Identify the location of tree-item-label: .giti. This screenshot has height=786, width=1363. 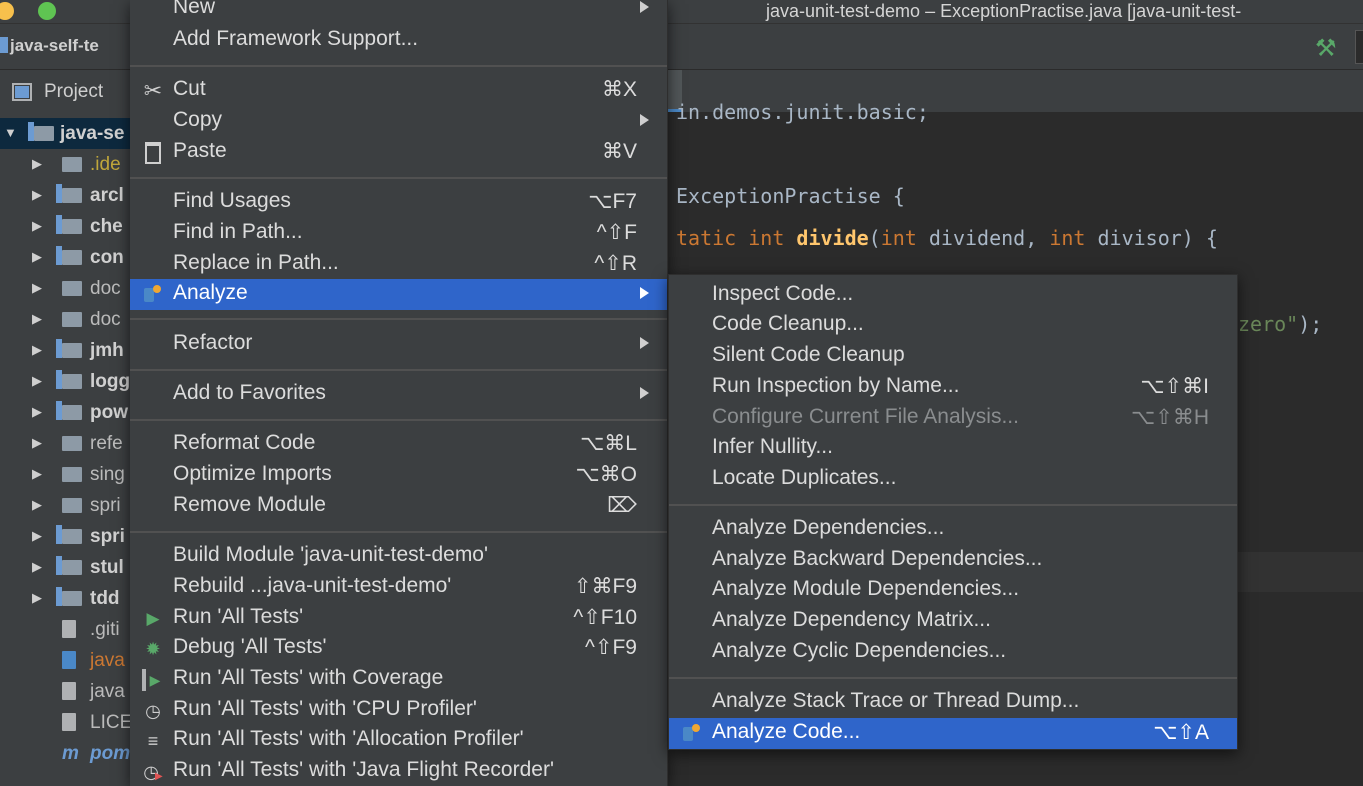
(105, 629).